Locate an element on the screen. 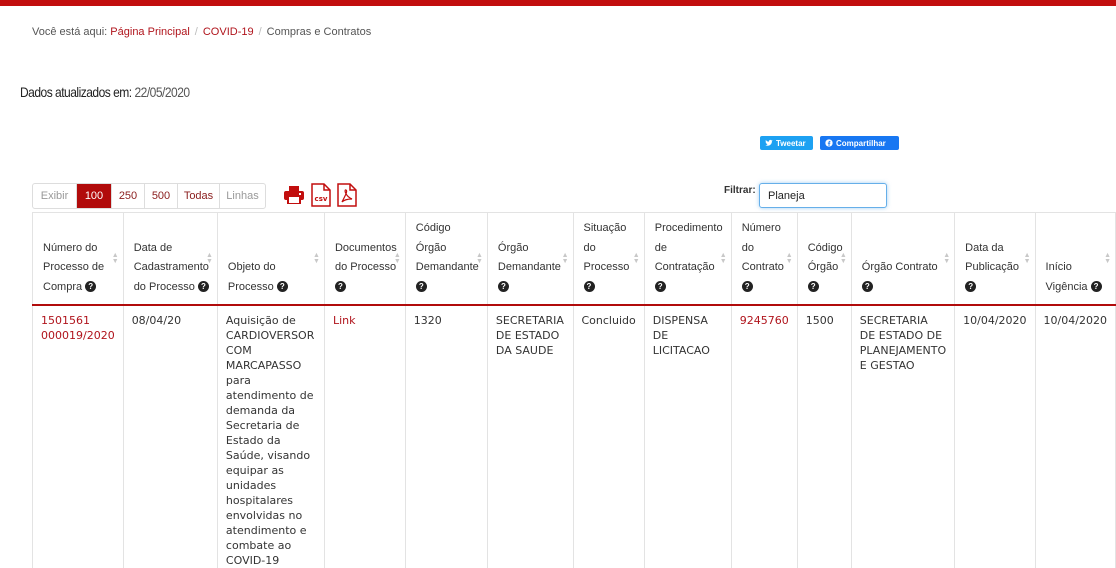 This screenshot has width=1116, height=568. facebook-share-label: Compartilhar is located at coordinates (861, 143).